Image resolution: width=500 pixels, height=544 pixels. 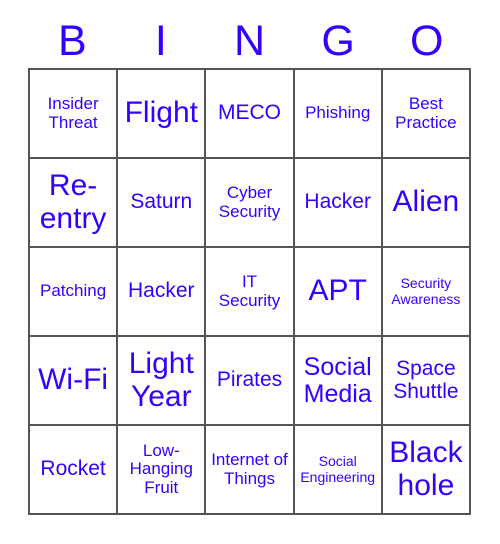 I want to click on bingo-cell-label: Flight, so click(x=161, y=113).